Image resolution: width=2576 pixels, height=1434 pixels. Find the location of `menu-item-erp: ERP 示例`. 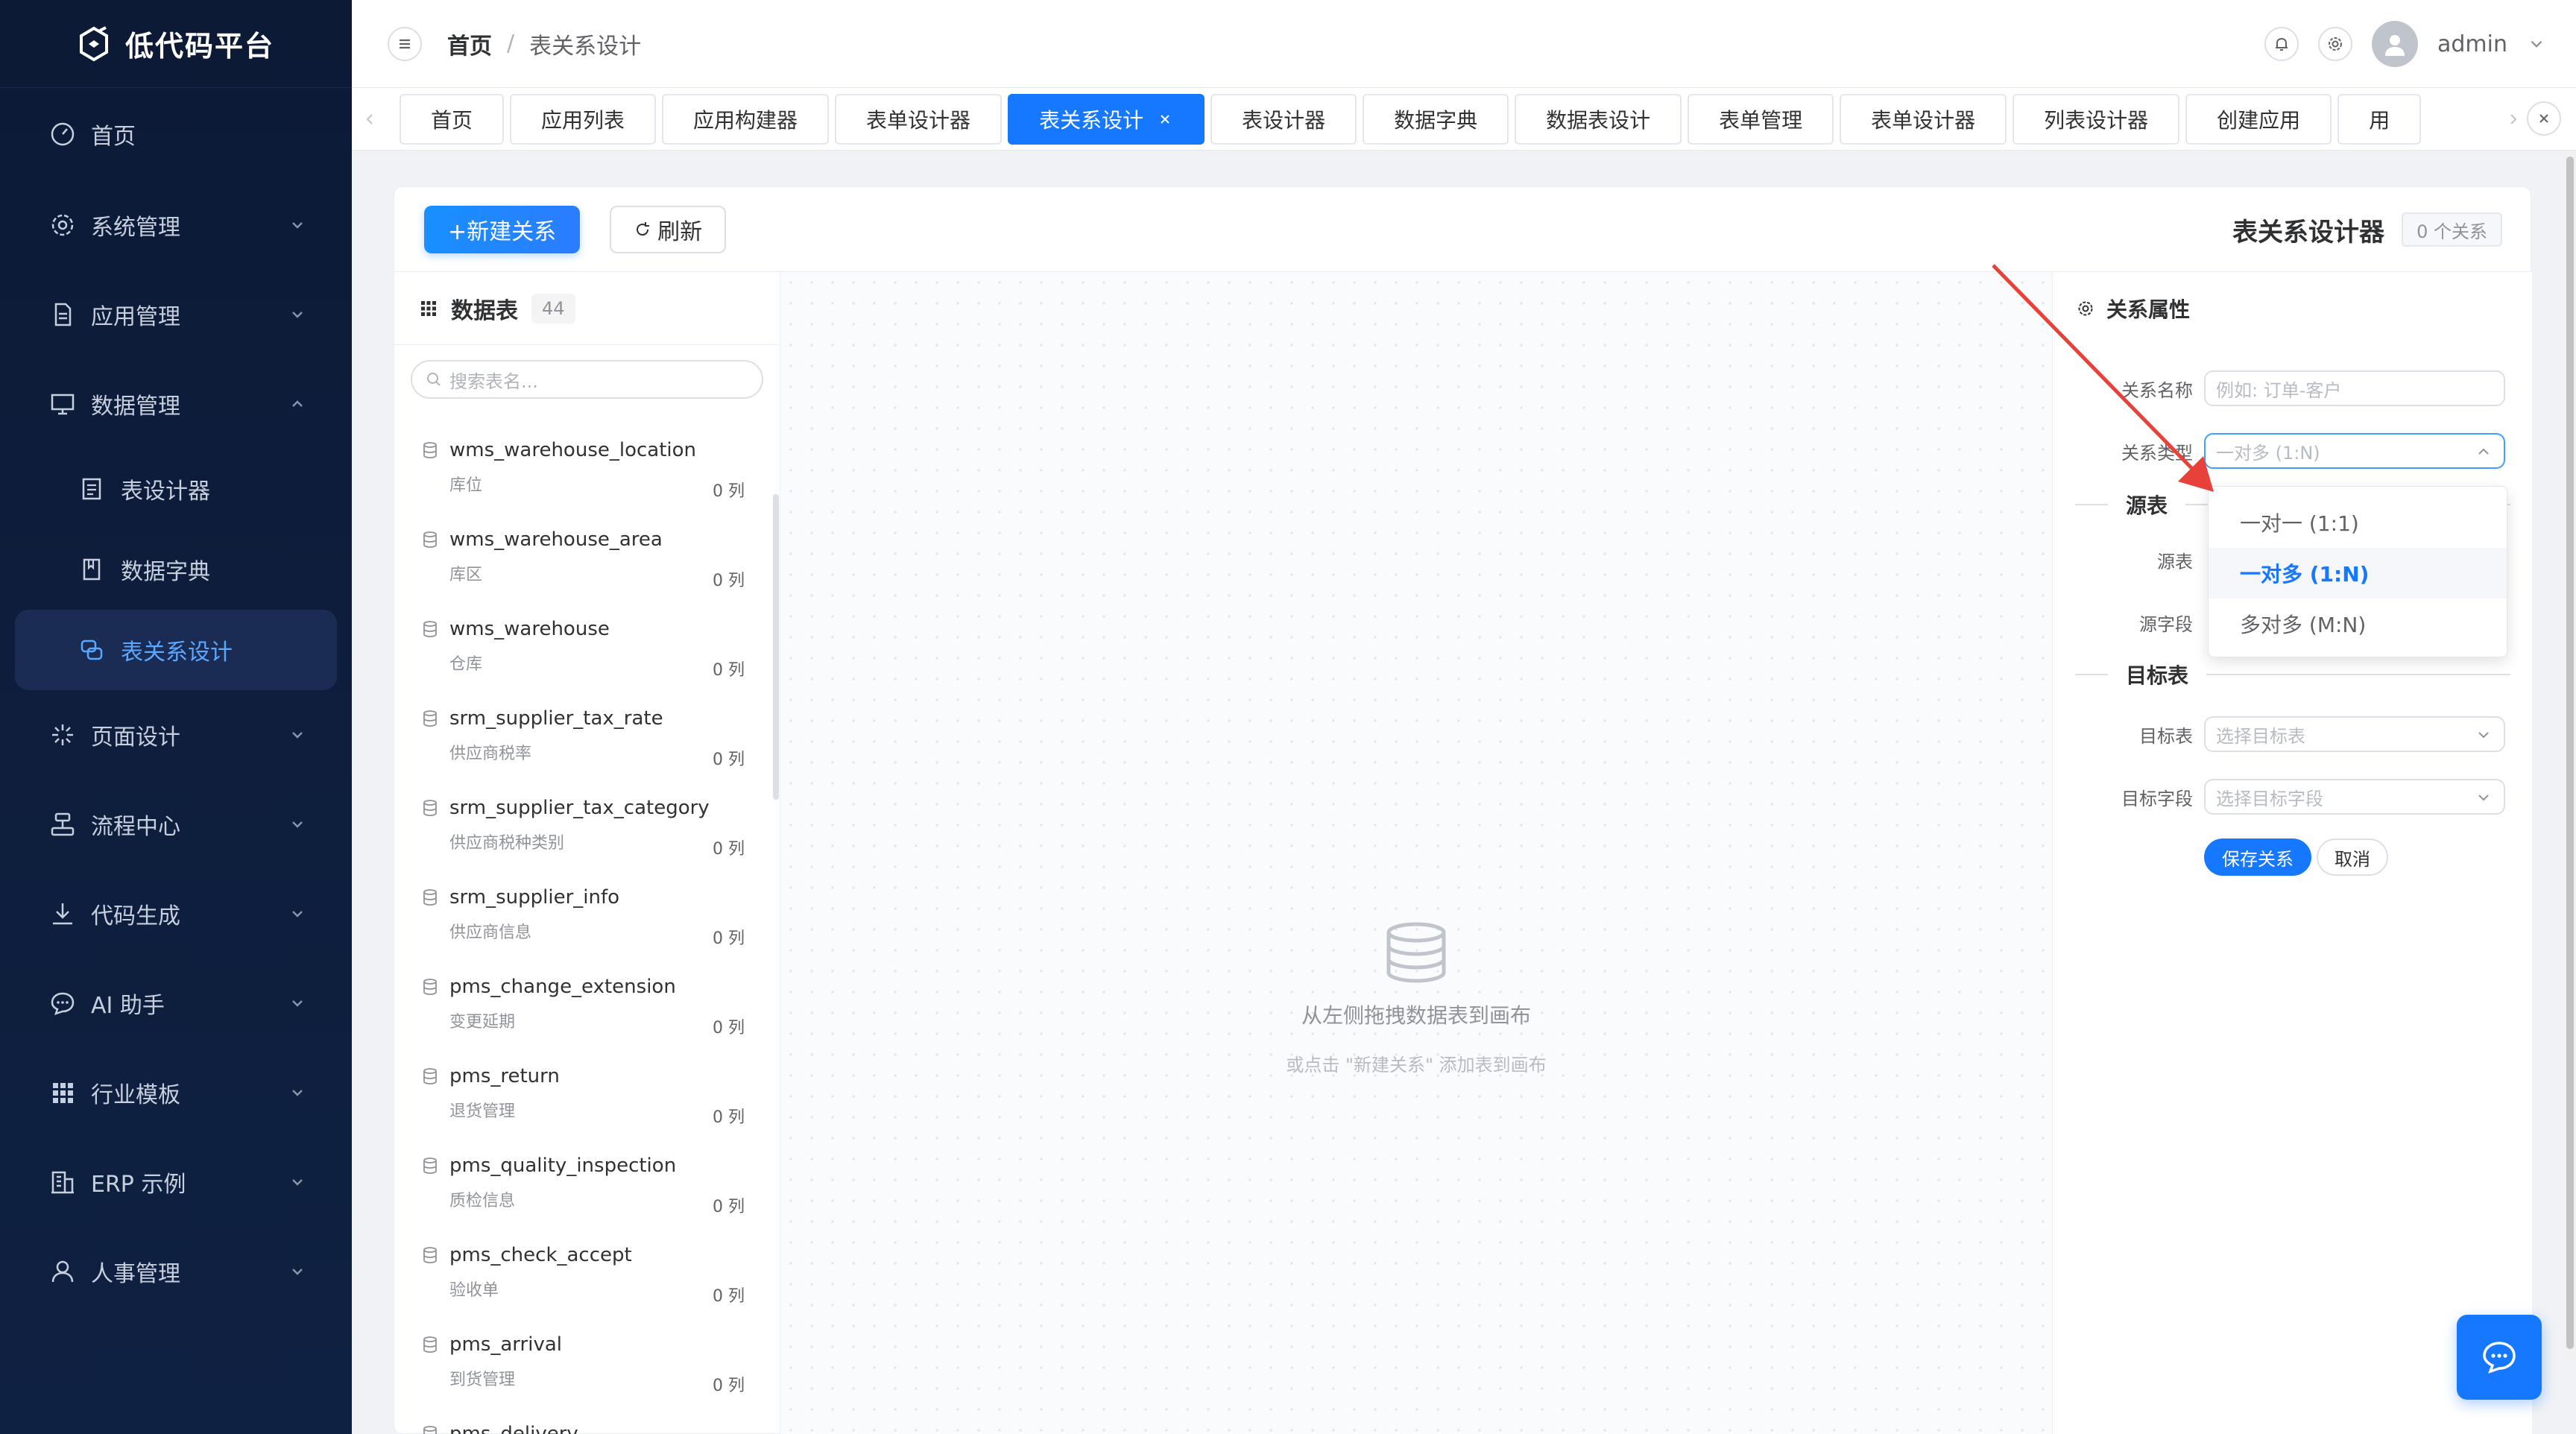

menu-item-erp: ERP 示例 is located at coordinates (176, 1182).